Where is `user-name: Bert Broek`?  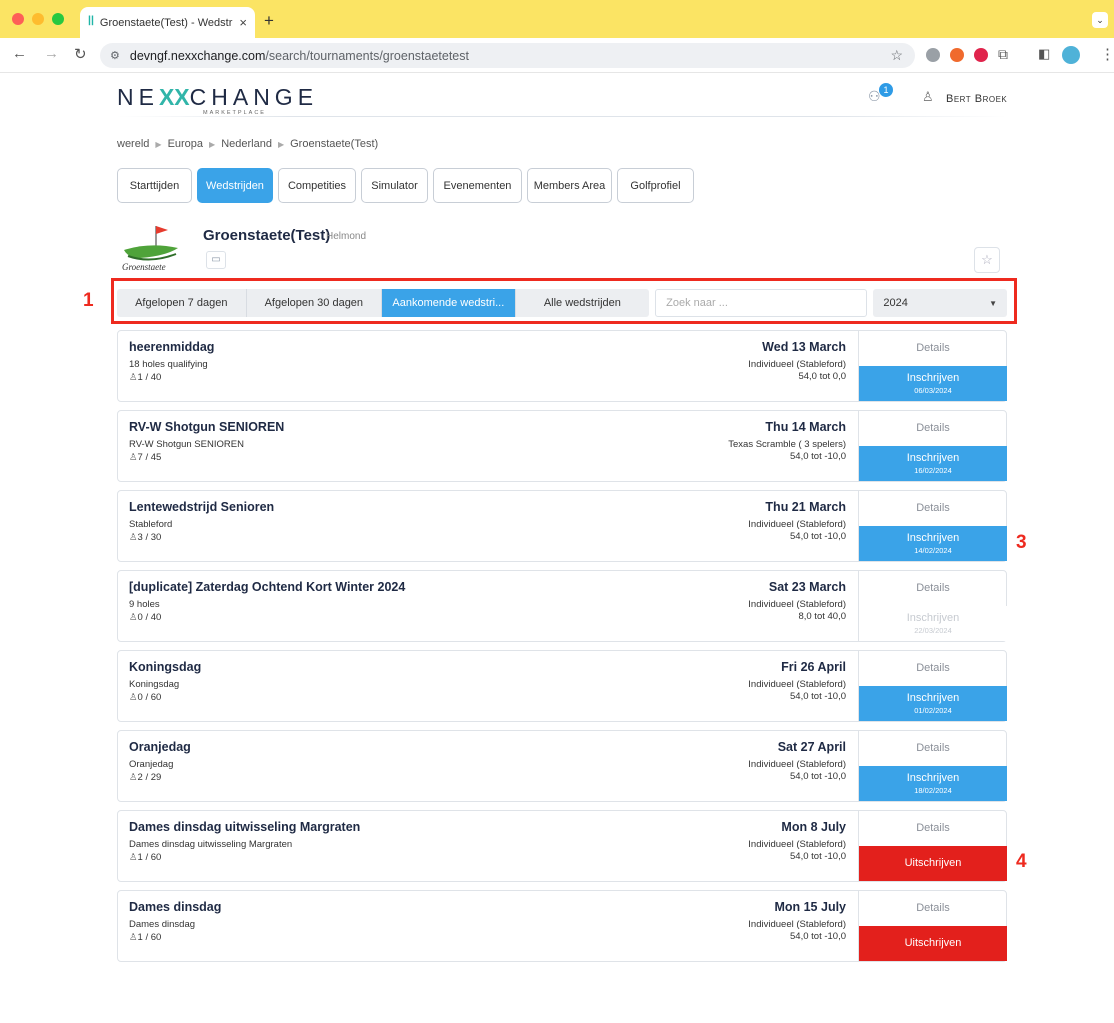
user-name: Bert Broek is located at coordinates (976, 99).